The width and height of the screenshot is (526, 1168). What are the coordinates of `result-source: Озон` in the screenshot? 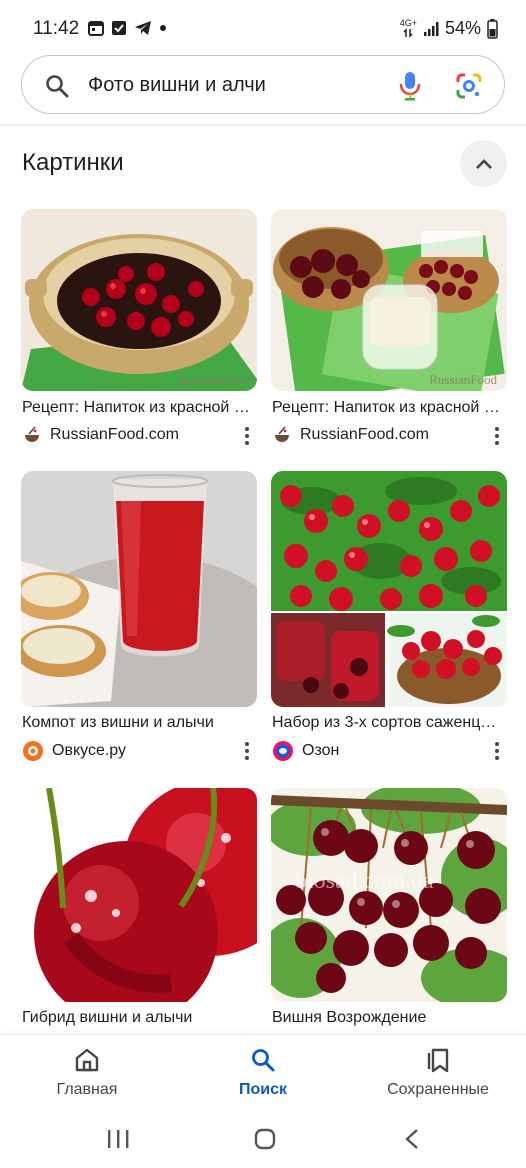 It's located at (306, 751).